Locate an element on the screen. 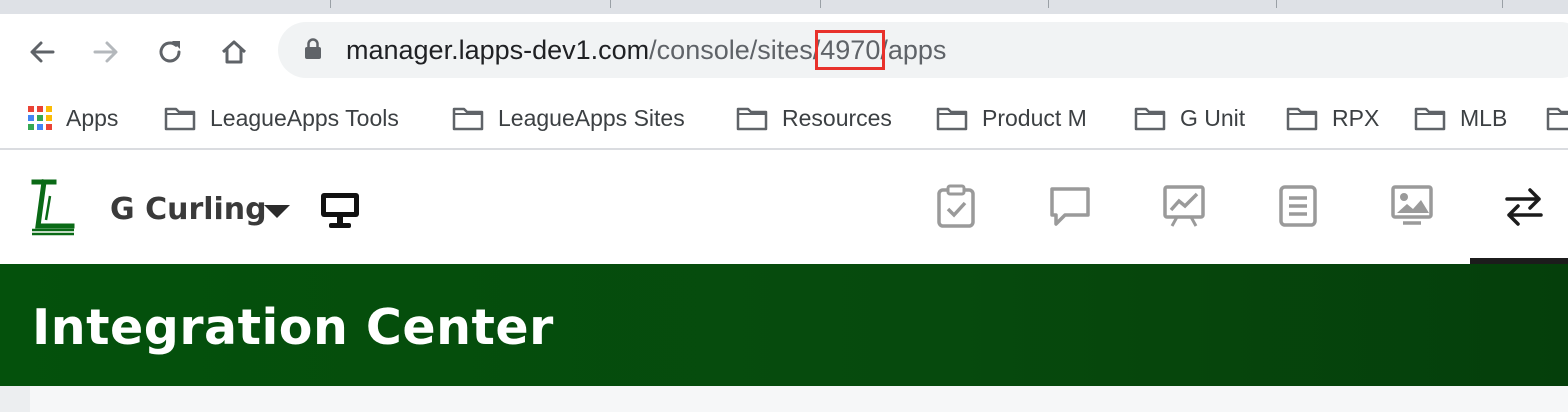 The height and width of the screenshot is (412, 1568). bookmark-label: LeagueApps Sites is located at coordinates (591, 117).